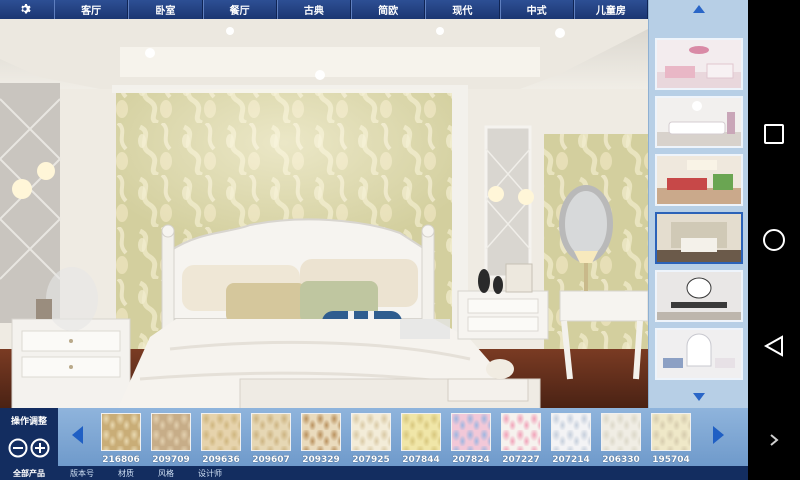 Image resolution: width=800 pixels, height=480 pixels. I want to click on swatch-code: 209709, so click(171, 460).